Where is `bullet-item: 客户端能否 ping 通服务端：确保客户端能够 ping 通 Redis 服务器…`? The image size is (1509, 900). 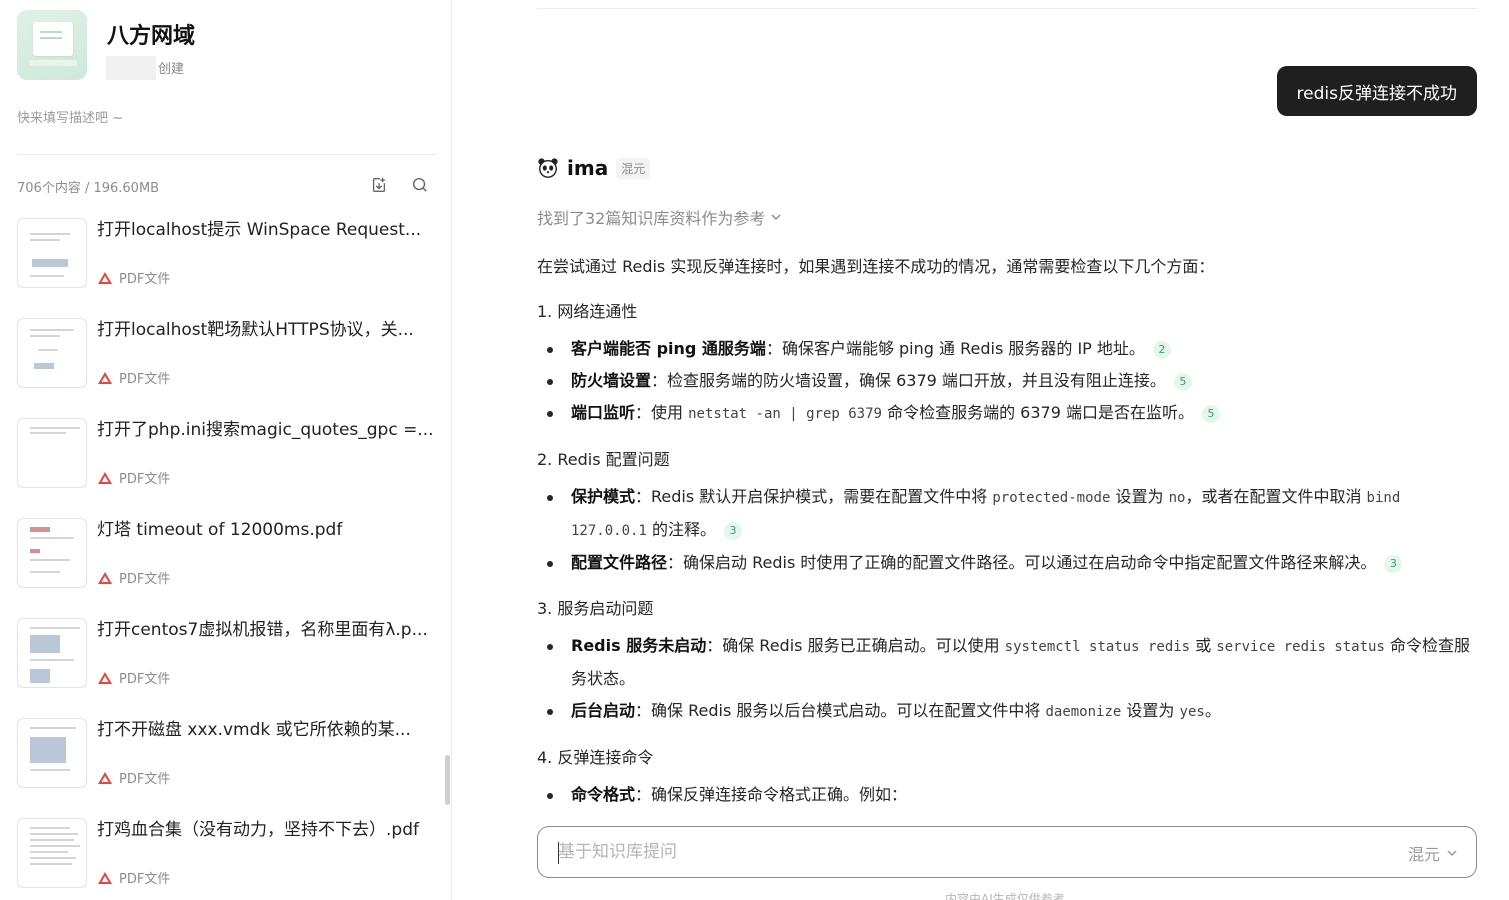
bullet-item: 客户端能否 ping 通服务端：确保客户端能够 ping 通 Redis 服务器… is located at coordinates (1007, 349).